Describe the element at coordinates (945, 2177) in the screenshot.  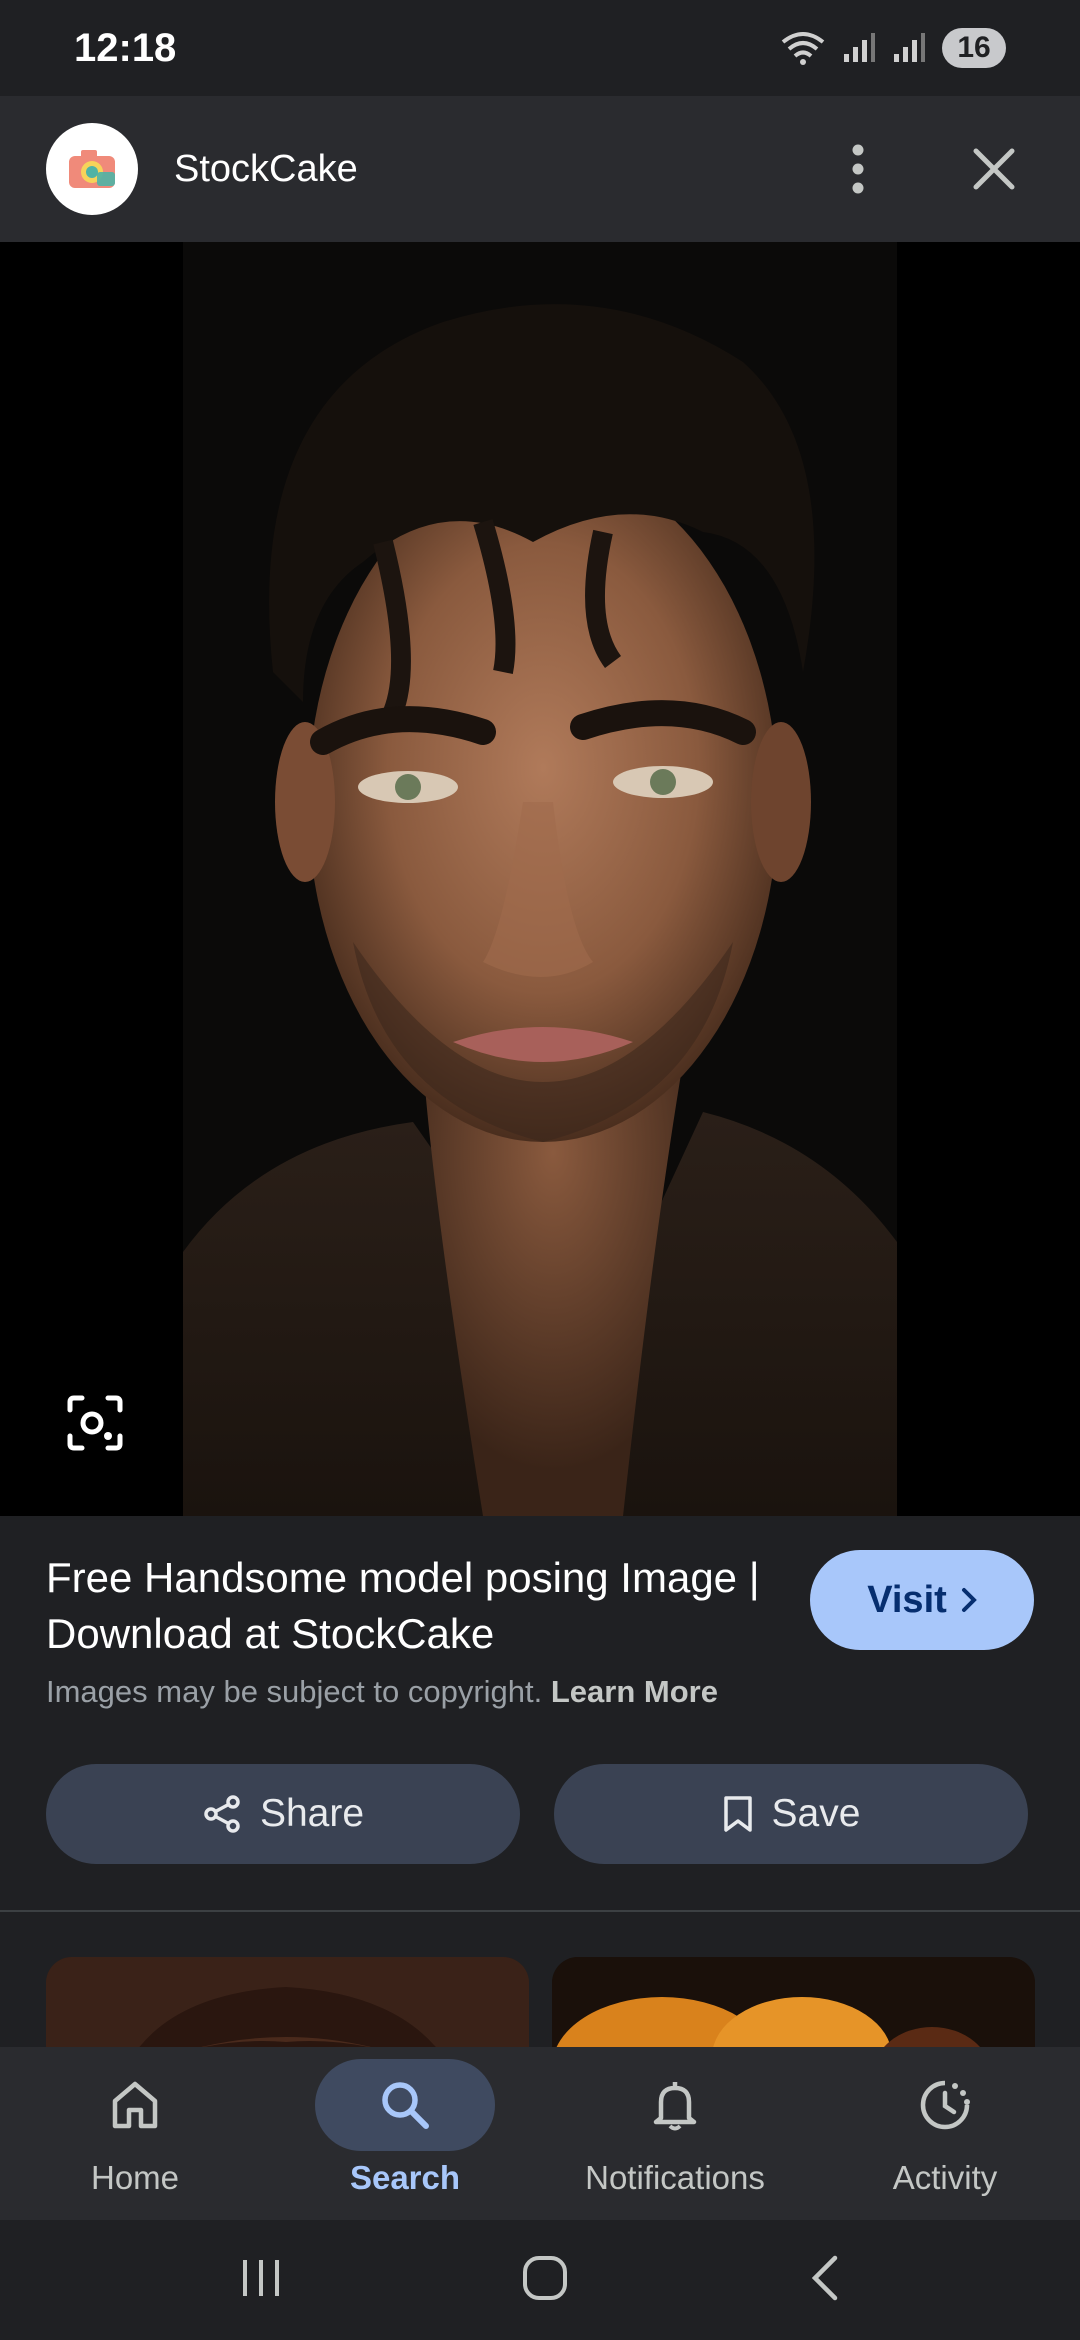
I see `nav-activity-label: Activity` at that location.